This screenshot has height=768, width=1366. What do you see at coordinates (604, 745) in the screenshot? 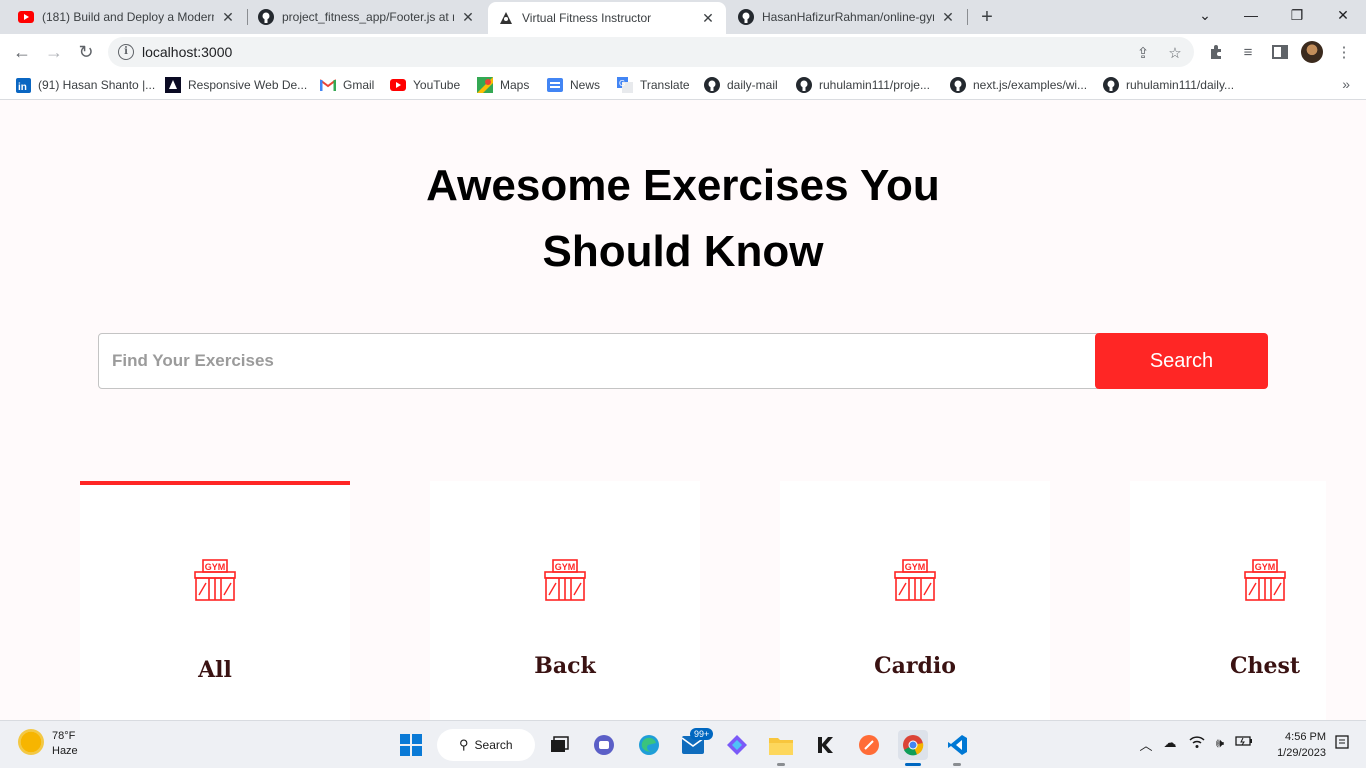
I see `teams-chat-icon` at bounding box center [604, 745].